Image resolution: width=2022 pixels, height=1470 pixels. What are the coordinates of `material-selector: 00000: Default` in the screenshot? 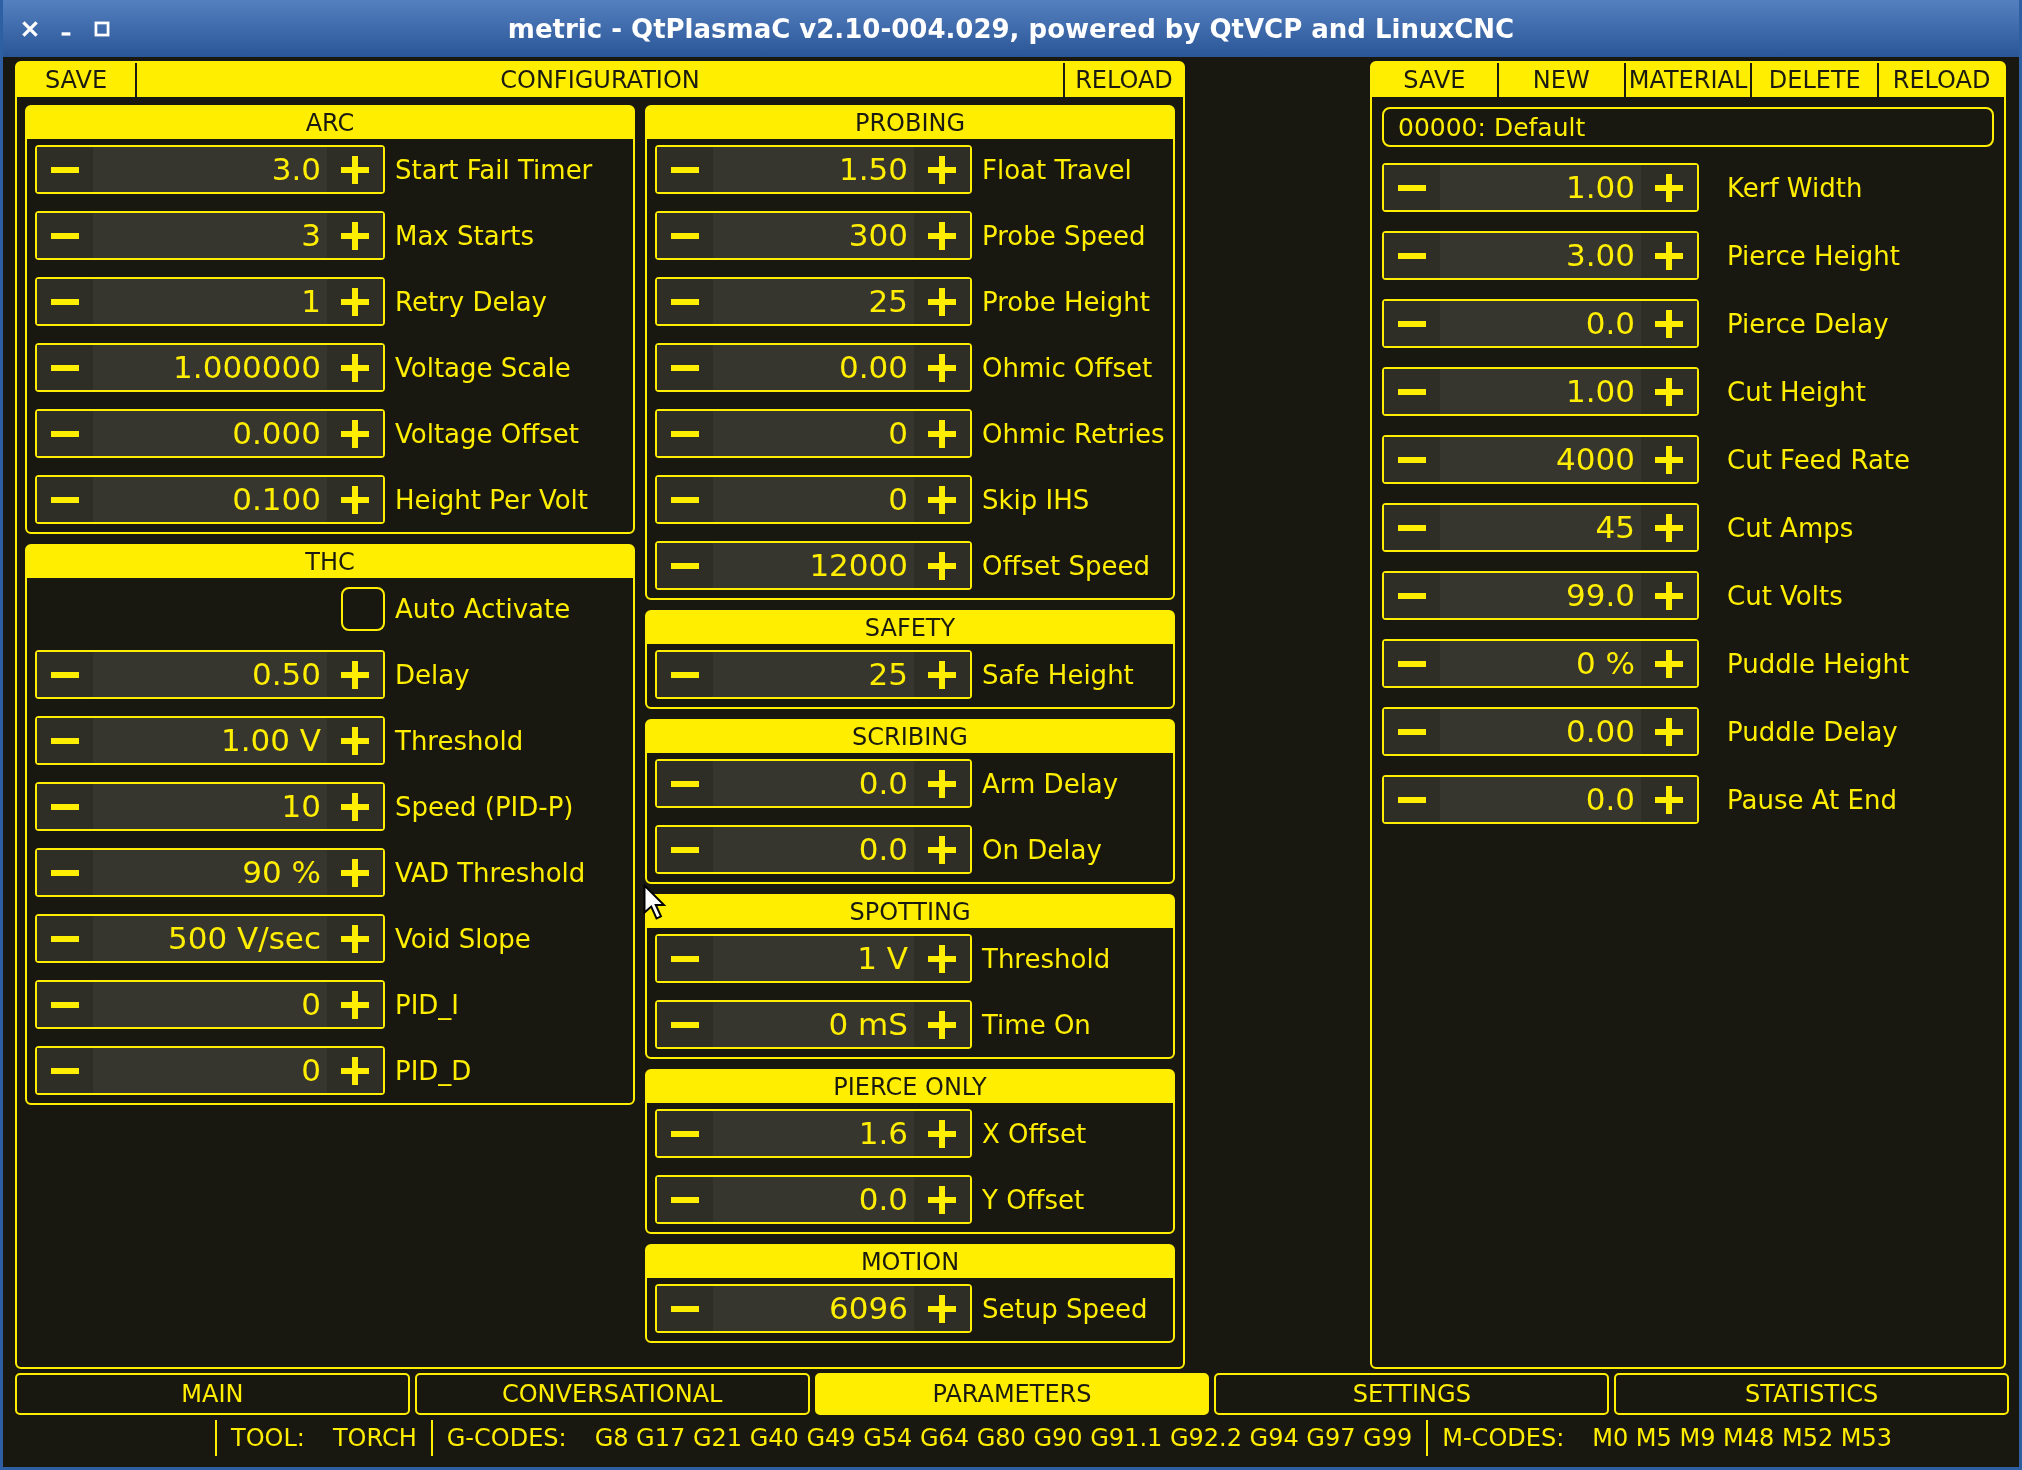 It's located at (1688, 127).